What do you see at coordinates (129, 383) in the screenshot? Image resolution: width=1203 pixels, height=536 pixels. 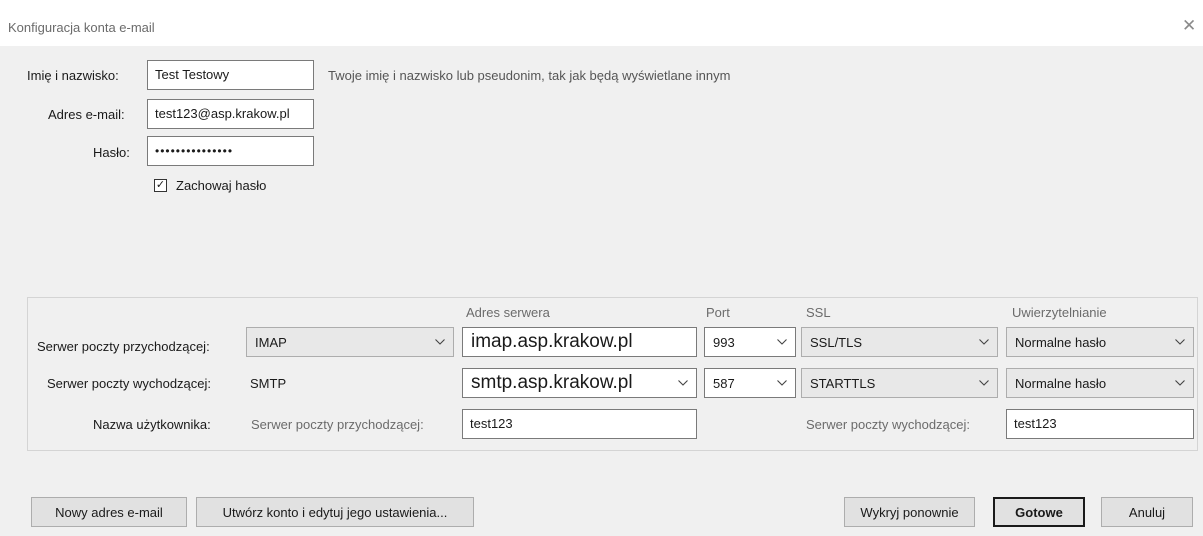 I see `outgoing-server-label: Serwer poczty wychodzącej:` at bounding box center [129, 383].